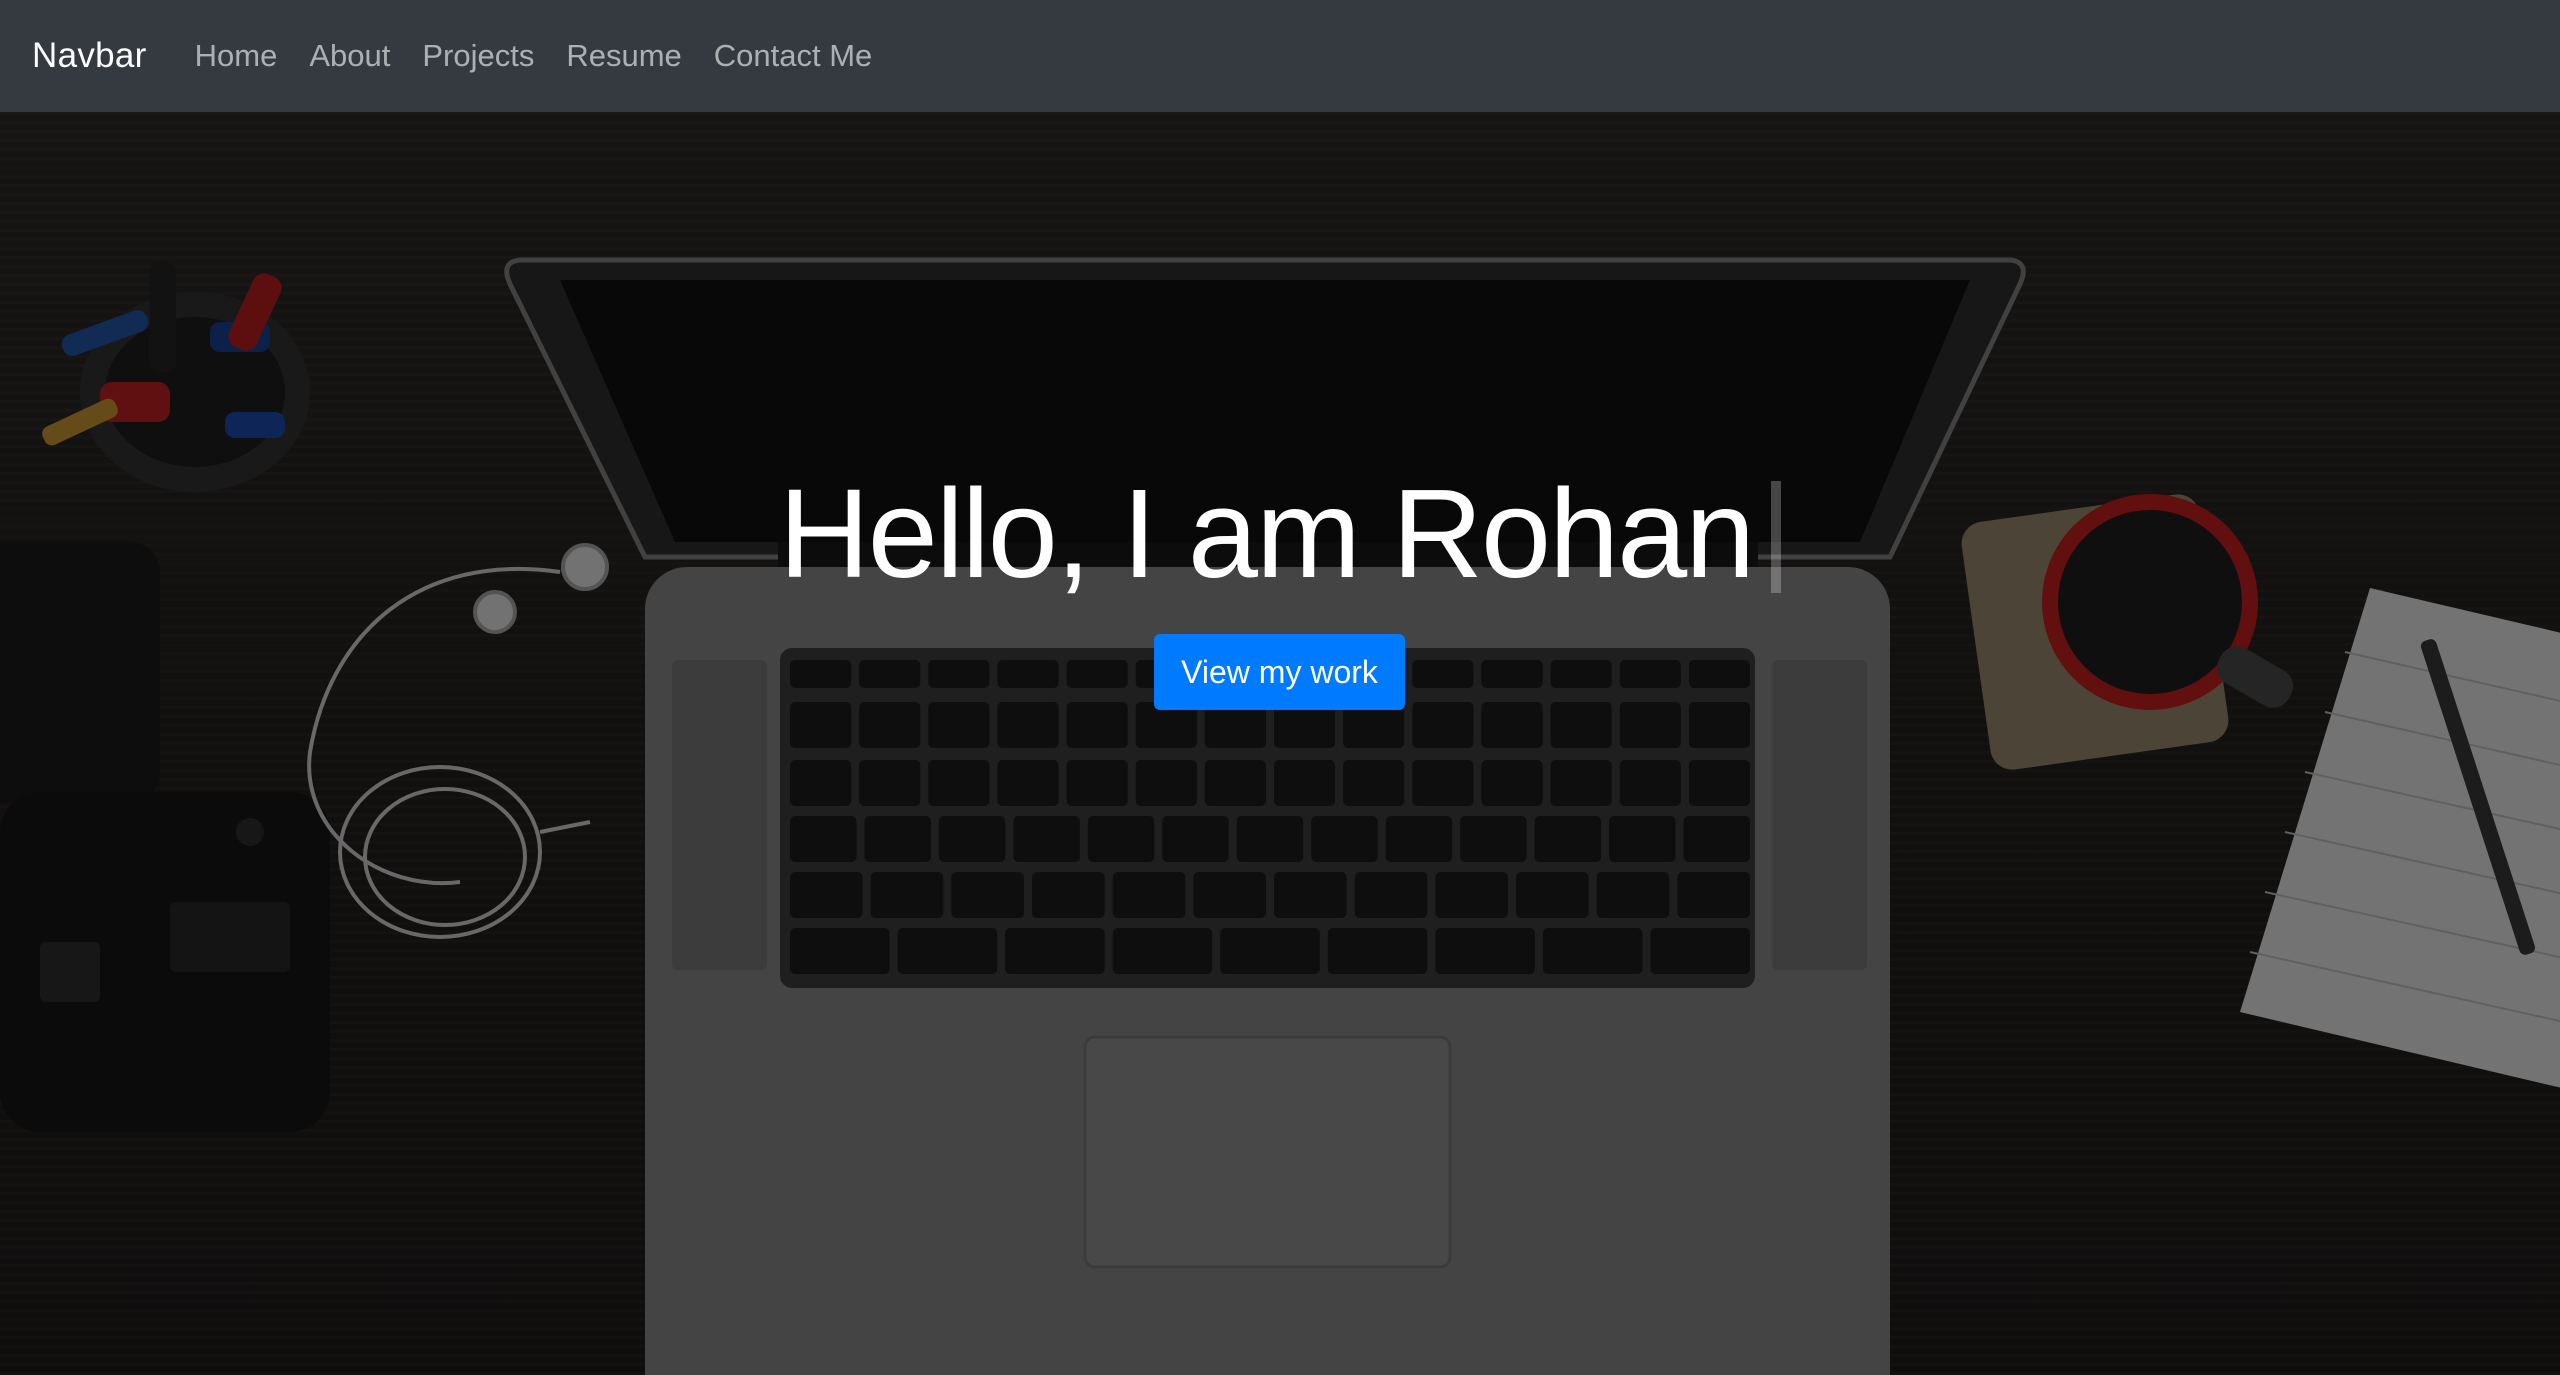 This screenshot has height=1375, width=2560. What do you see at coordinates (236, 56) in the screenshot?
I see `nav-link-home: Home` at bounding box center [236, 56].